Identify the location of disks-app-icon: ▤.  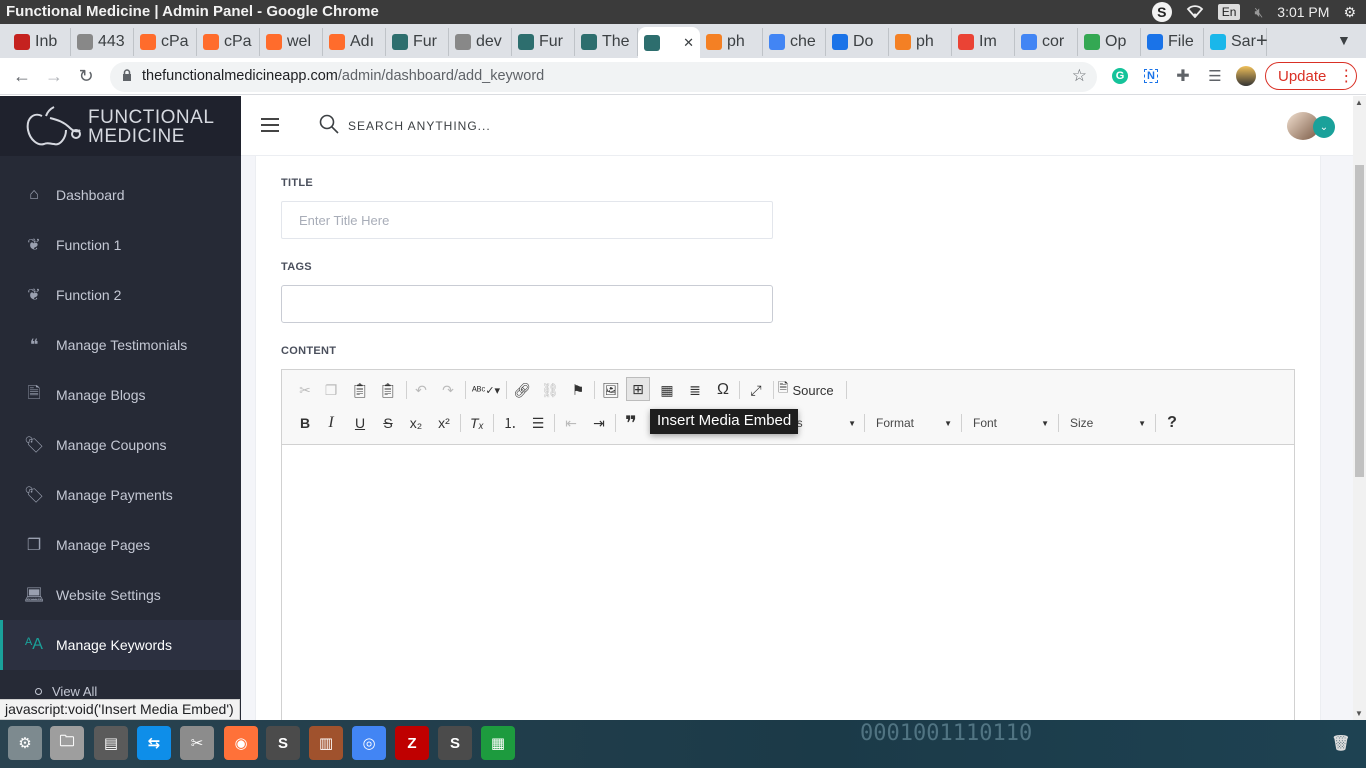
(111, 743).